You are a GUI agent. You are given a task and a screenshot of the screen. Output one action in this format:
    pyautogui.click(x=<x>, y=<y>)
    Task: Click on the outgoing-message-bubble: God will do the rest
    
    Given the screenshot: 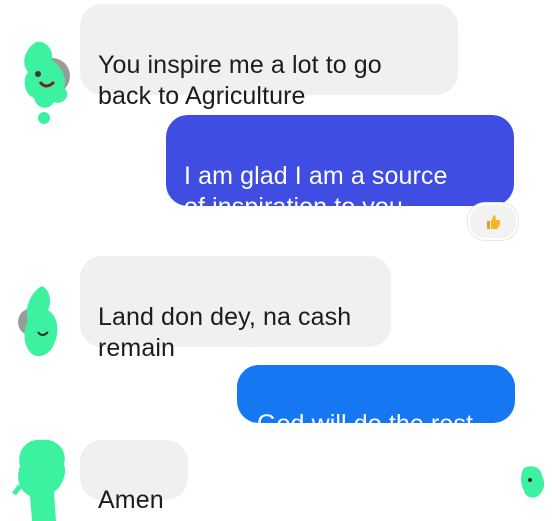 What is the action you would take?
    pyautogui.click(x=376, y=401)
    